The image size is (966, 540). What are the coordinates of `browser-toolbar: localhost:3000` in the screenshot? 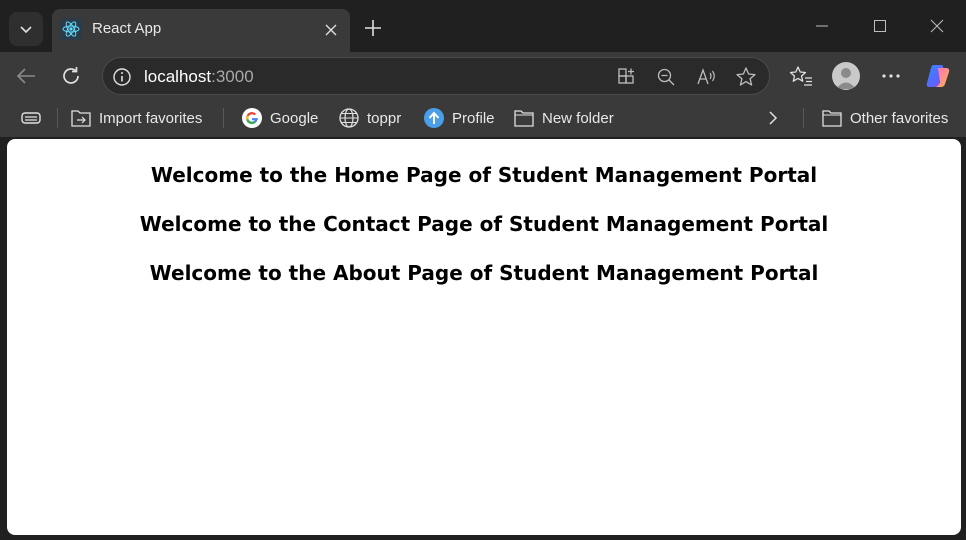 It's located at (483, 75).